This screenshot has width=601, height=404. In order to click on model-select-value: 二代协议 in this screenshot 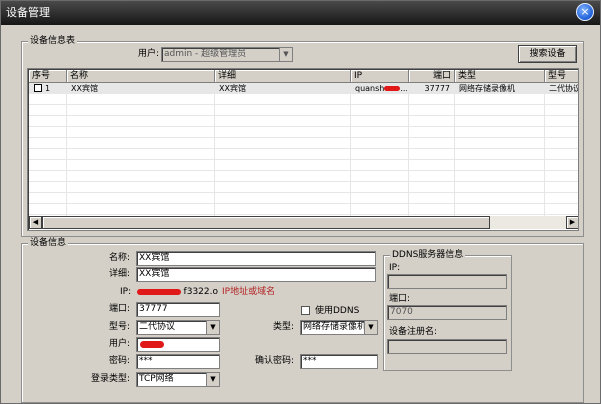, I will do `click(157, 327)`.